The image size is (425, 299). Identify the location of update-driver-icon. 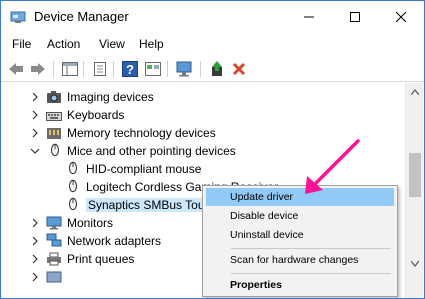
(217, 68).